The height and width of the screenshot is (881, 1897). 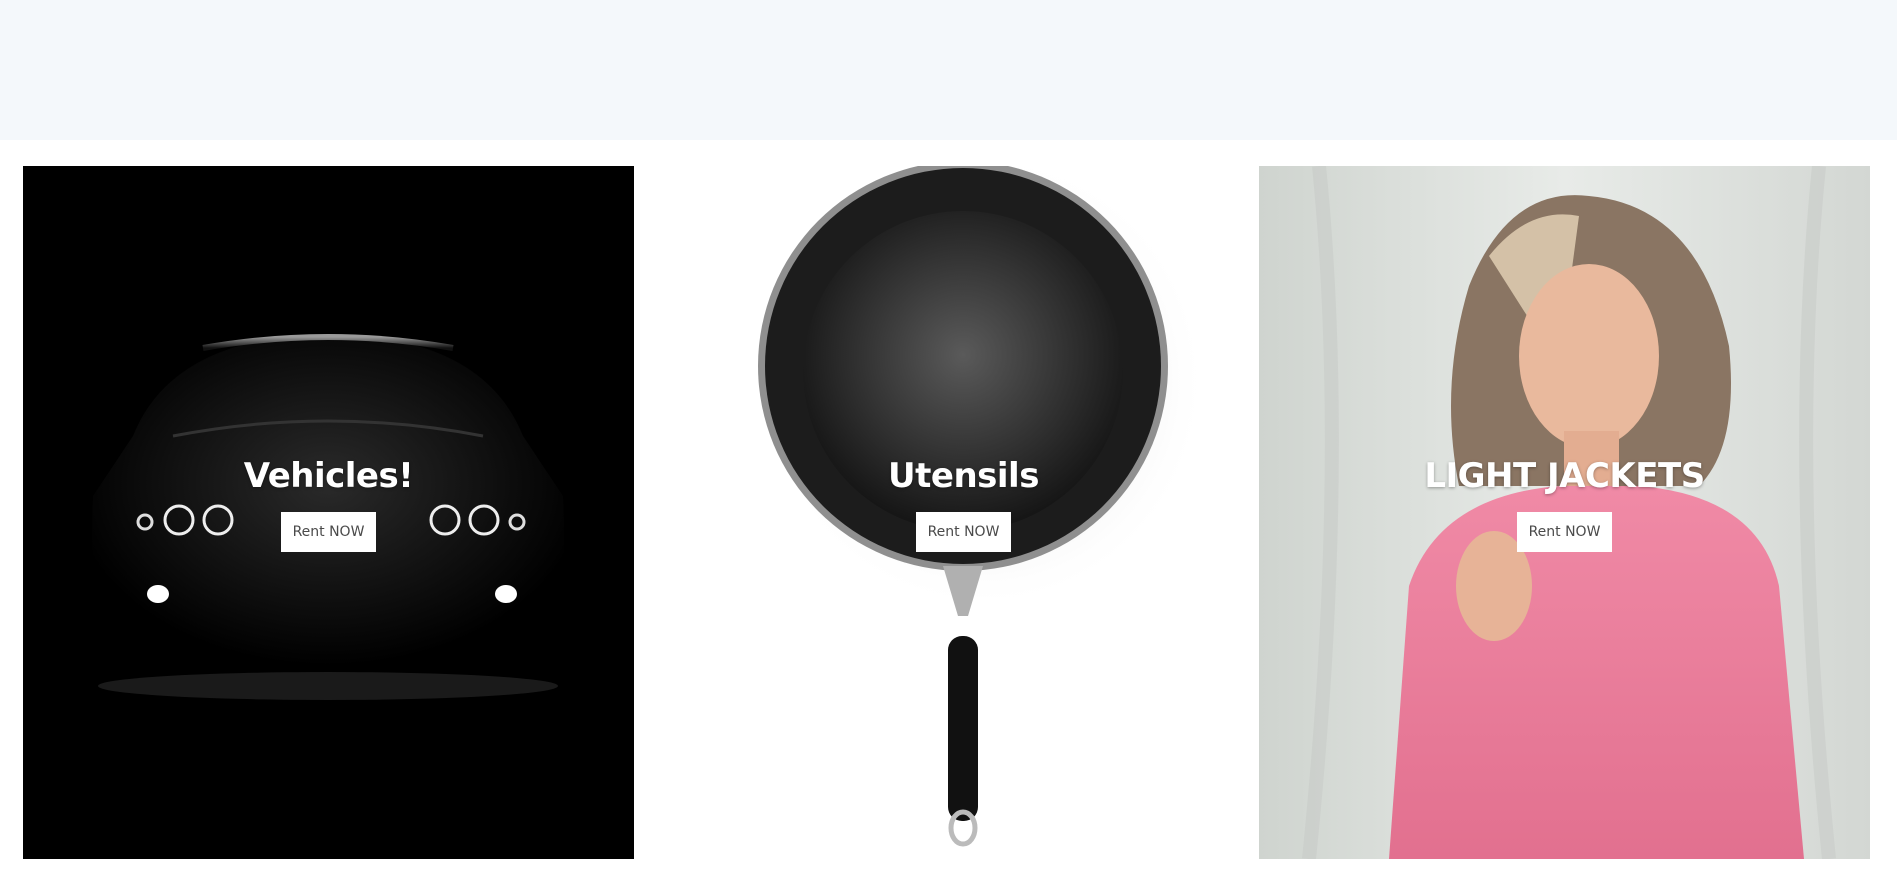 I want to click on card-title: Utensils, so click(x=963, y=476).